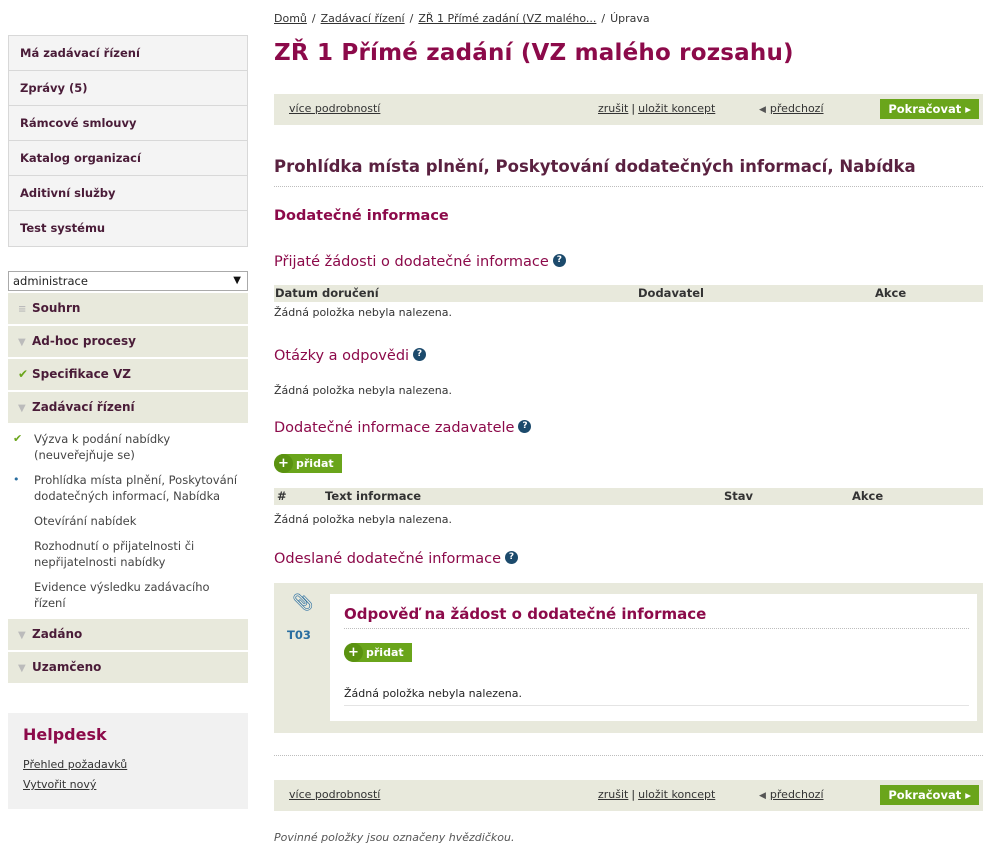 This screenshot has width=983, height=845. I want to click on nav-framework-contracts: Rámcové smlouvy, so click(128, 123).